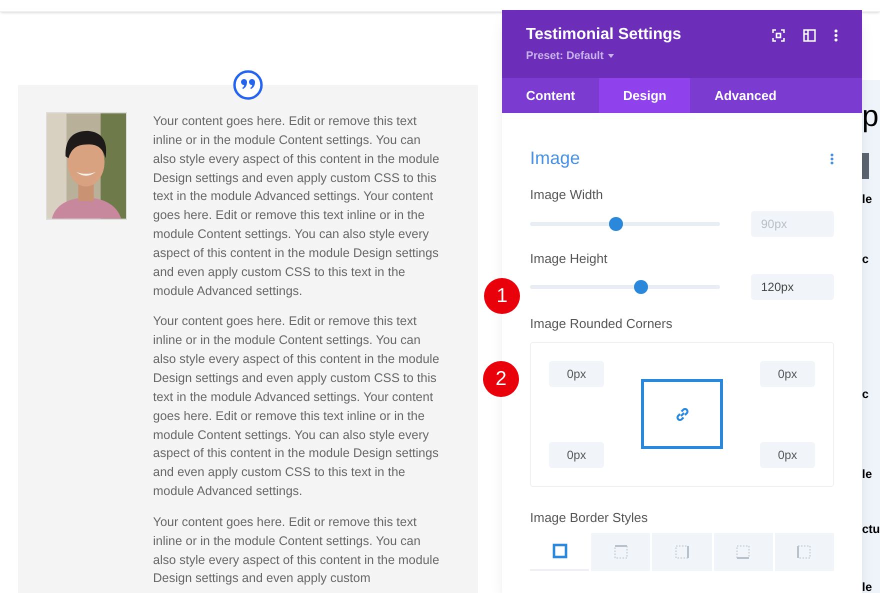 The width and height of the screenshot is (880, 593). Describe the element at coordinates (778, 35) in the screenshot. I see `fullscreen-icon` at that location.